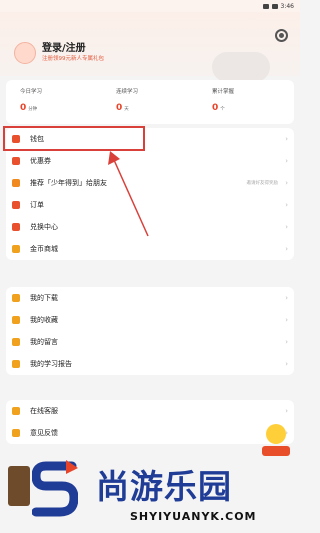 This screenshot has width=320, height=533. I want to click on menu-item-label: 我的学习报告, so click(51, 364).